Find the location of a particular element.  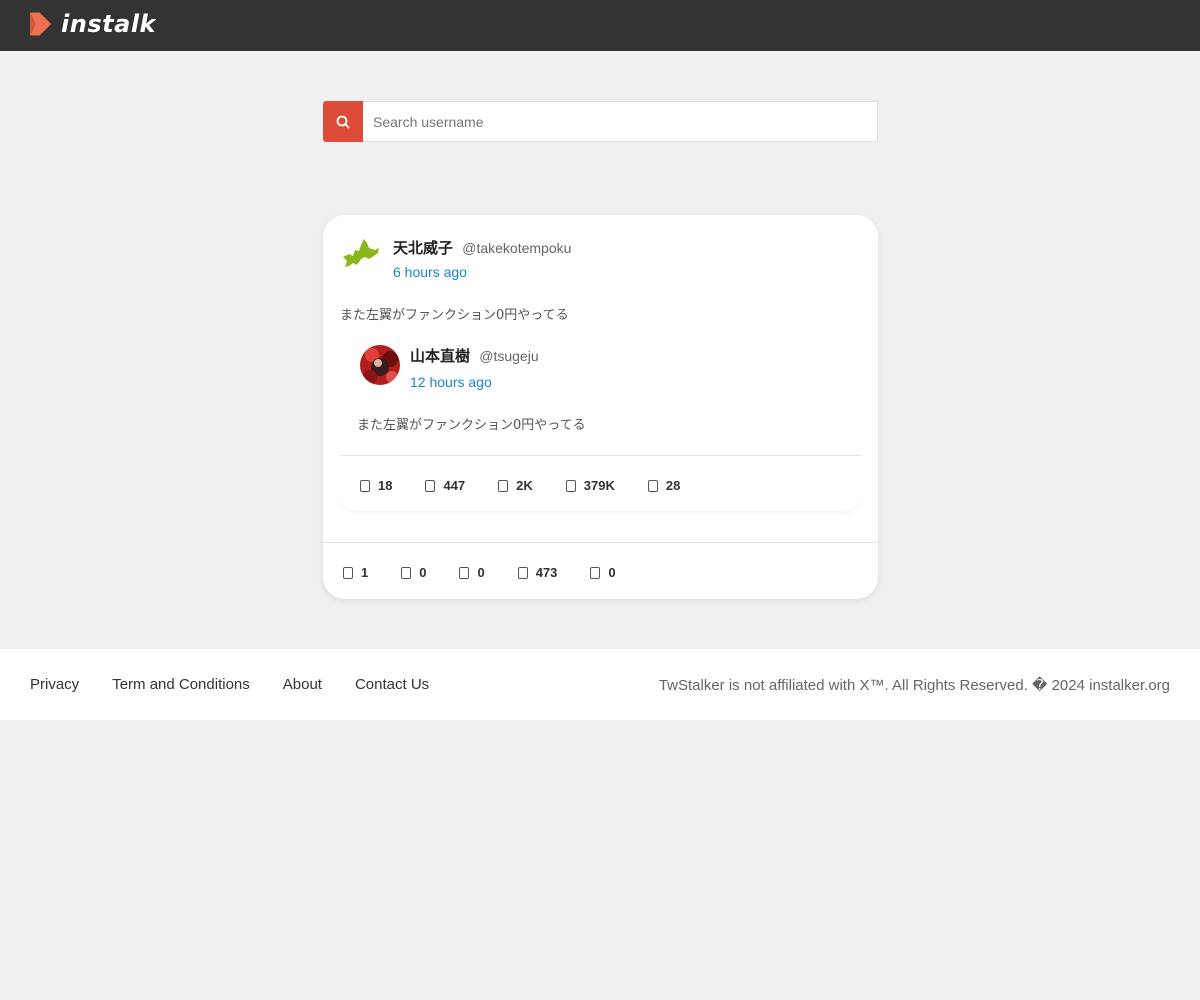

post-divider is located at coordinates (600, 542).